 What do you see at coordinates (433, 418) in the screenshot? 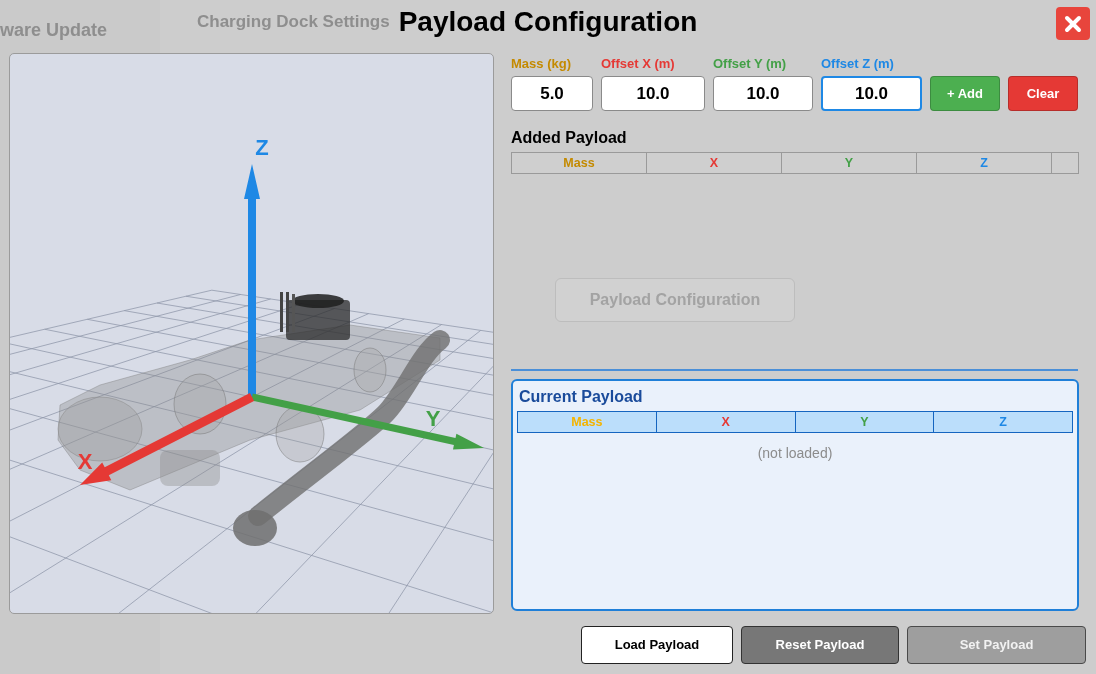
I see `axis-label: Y` at bounding box center [433, 418].